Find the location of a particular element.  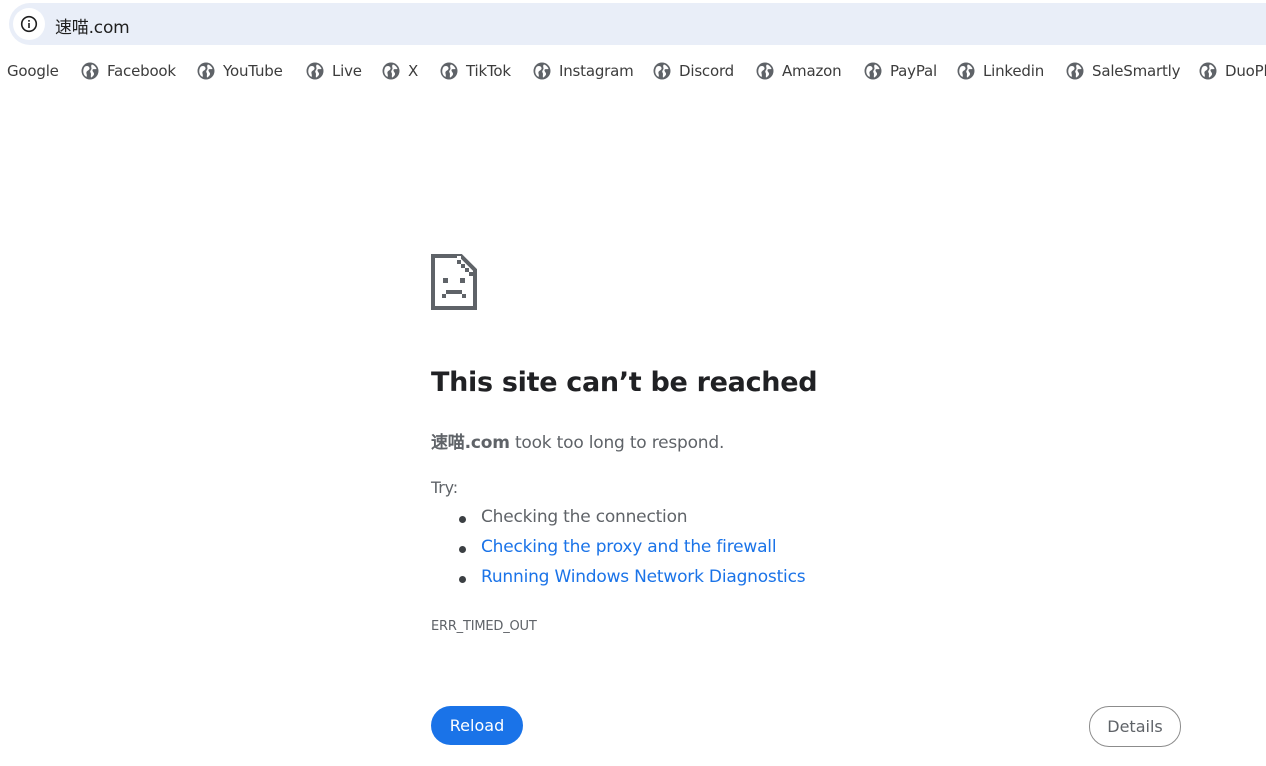

error-message: took too long to respond. is located at coordinates (617, 443).